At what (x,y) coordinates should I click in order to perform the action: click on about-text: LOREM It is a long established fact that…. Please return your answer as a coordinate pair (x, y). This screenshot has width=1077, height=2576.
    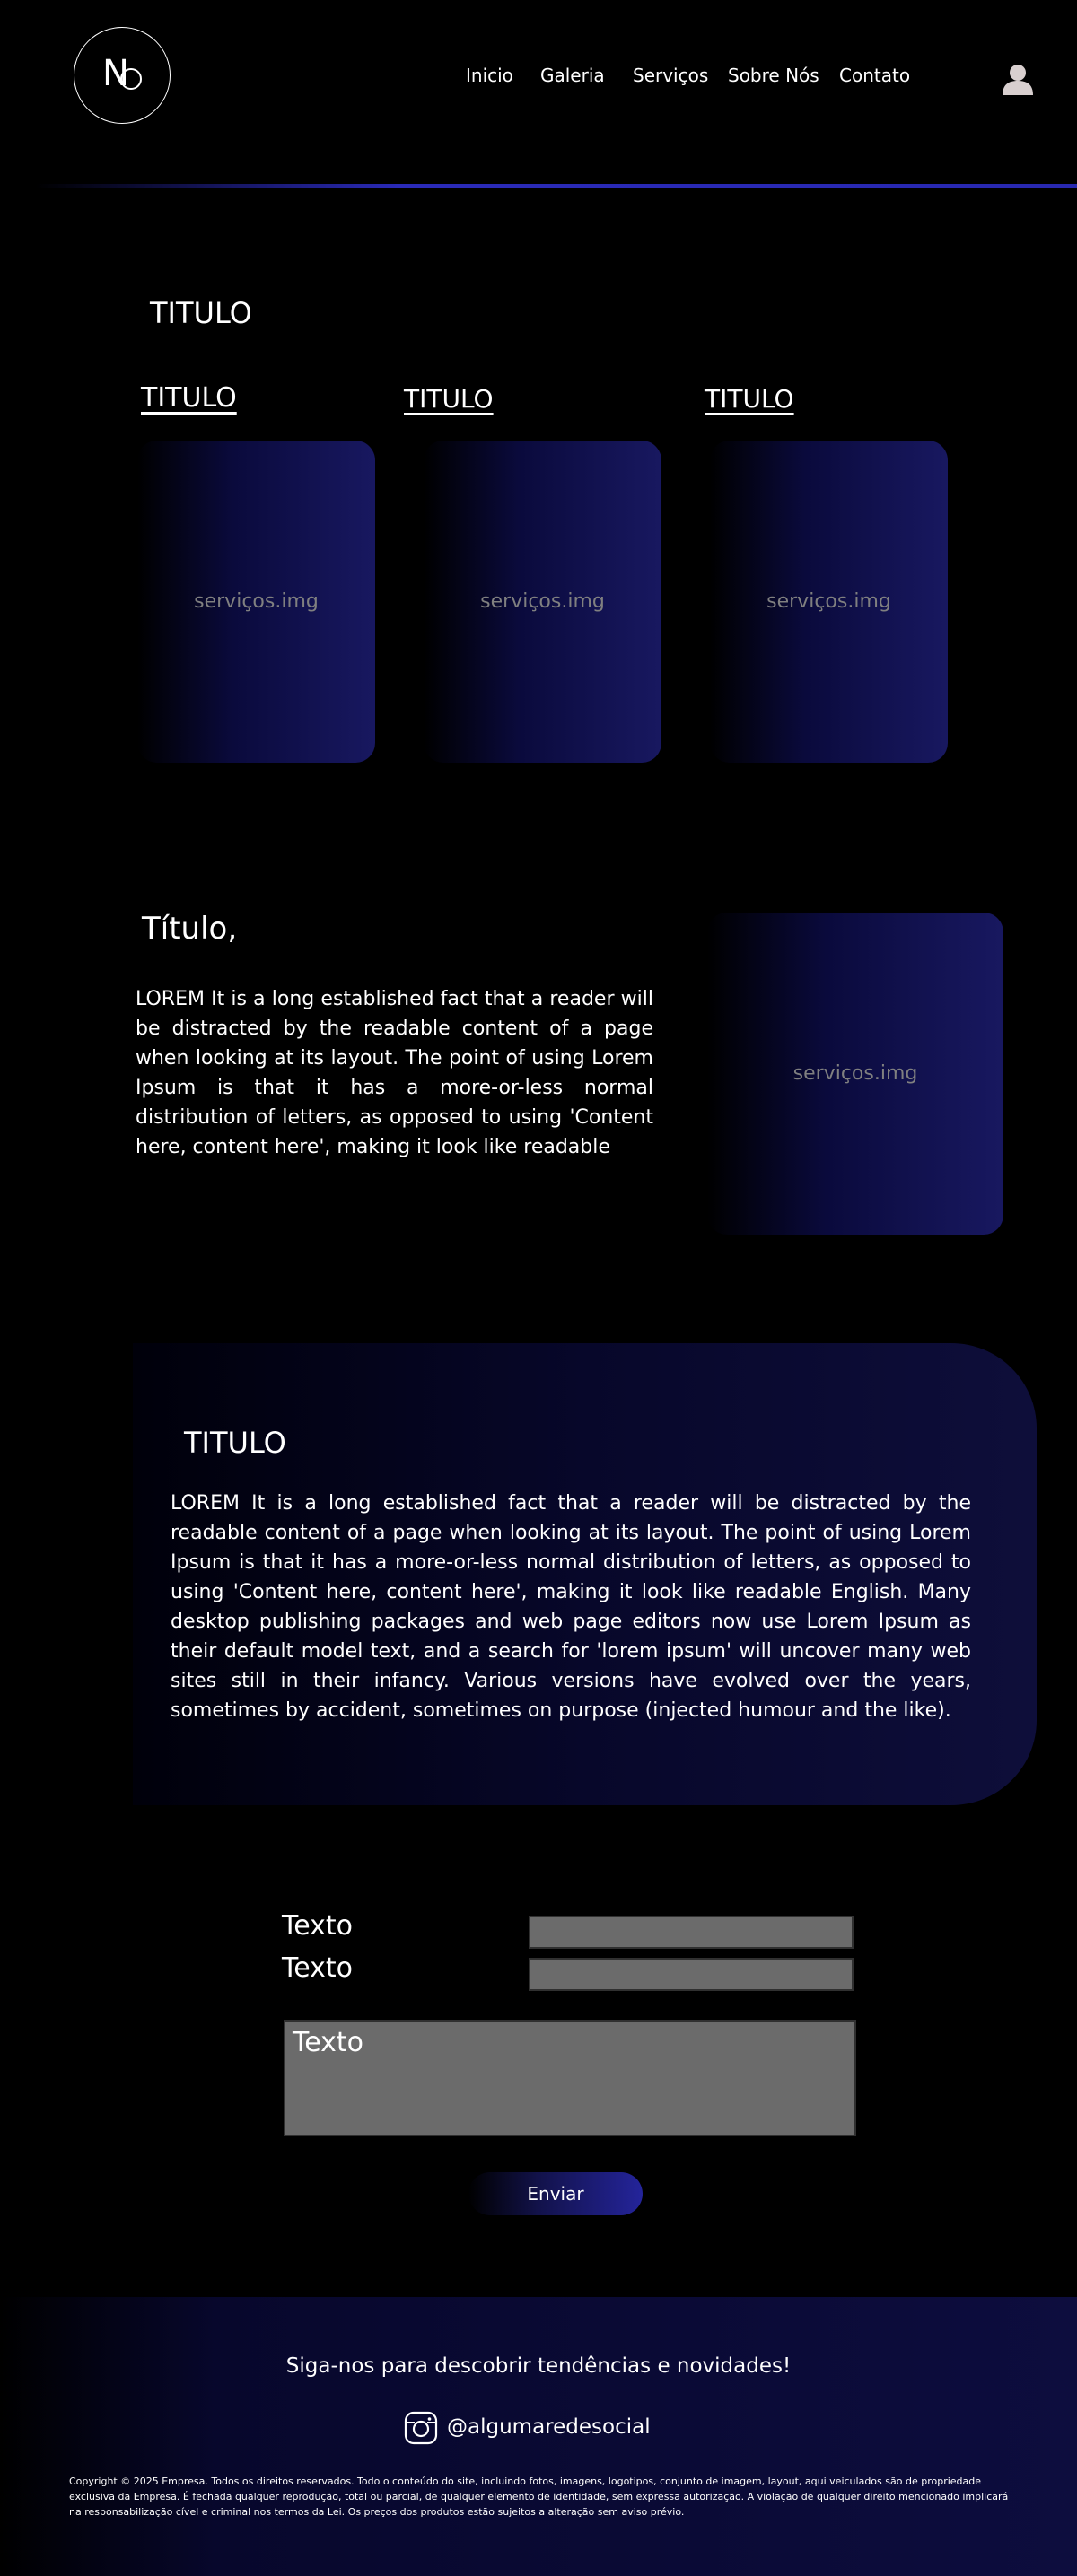
    Looking at the image, I should click on (394, 1073).